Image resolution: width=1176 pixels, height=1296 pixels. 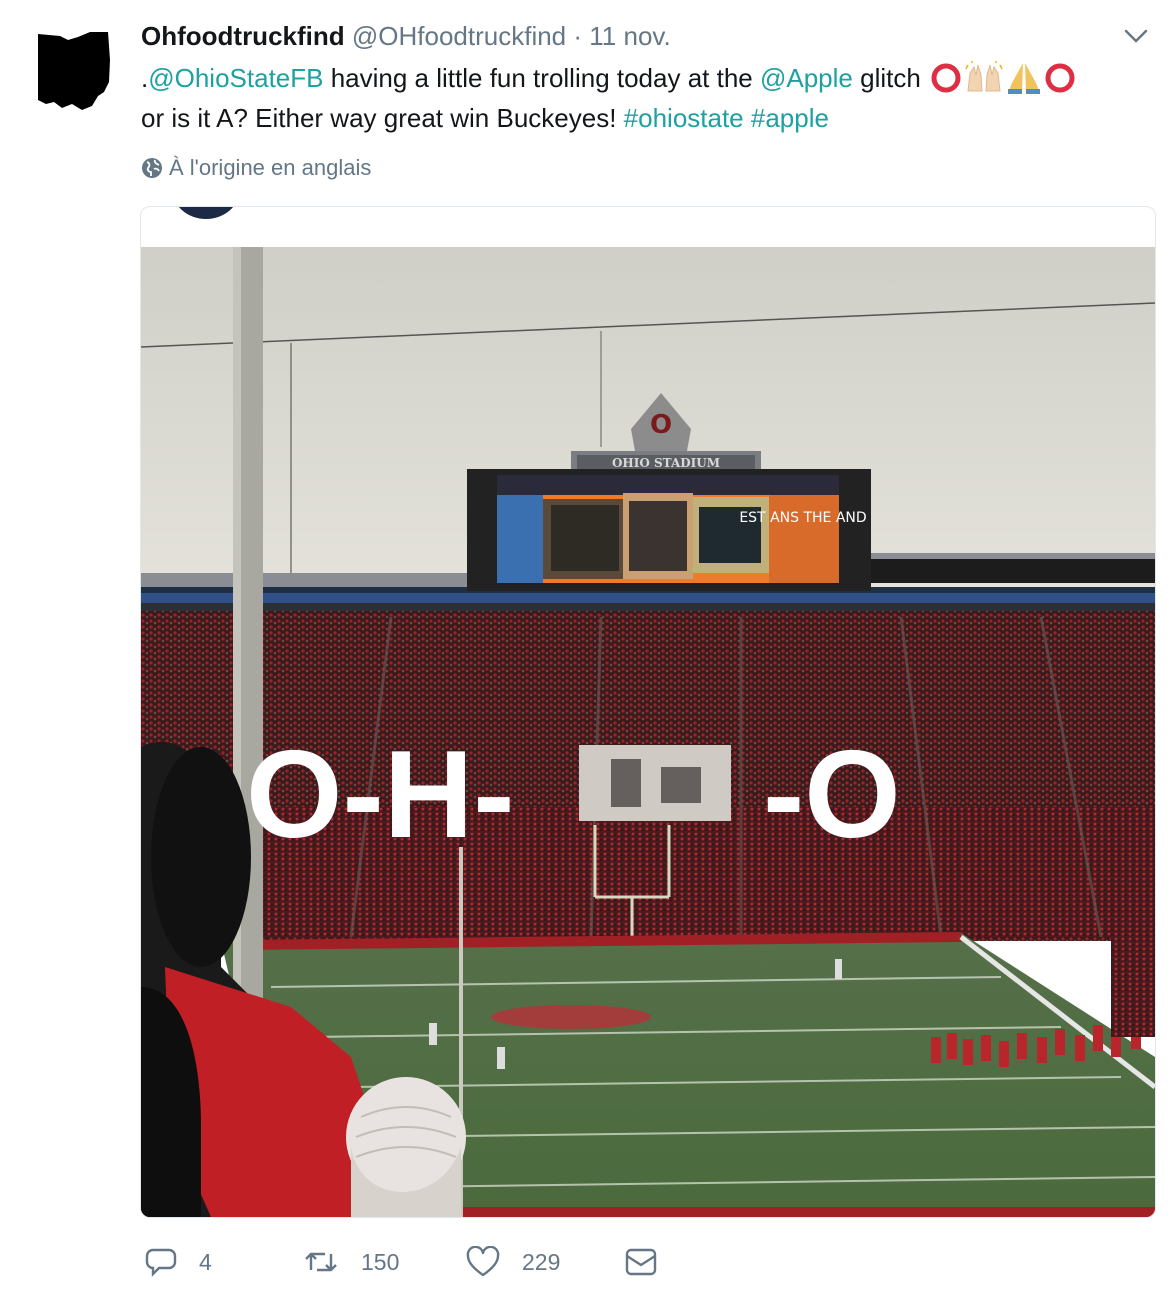 I want to click on video-board-text: EST ANS THE AND, so click(x=802, y=518).